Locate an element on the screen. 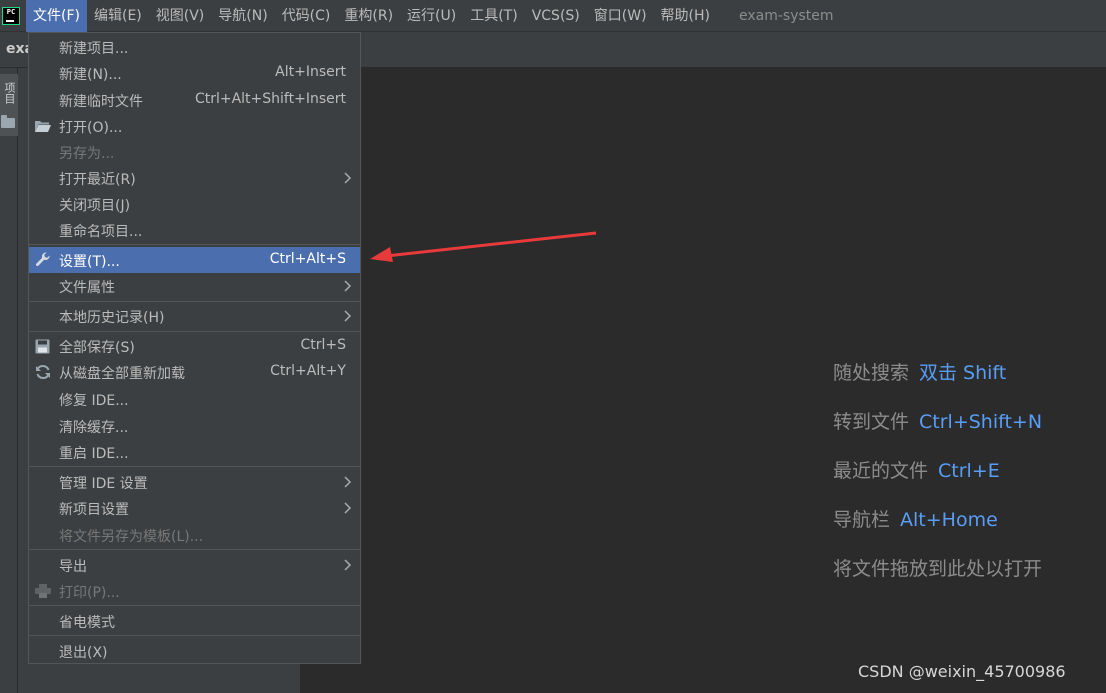  menu-item-shortcut: Alt+Insert is located at coordinates (310, 72).